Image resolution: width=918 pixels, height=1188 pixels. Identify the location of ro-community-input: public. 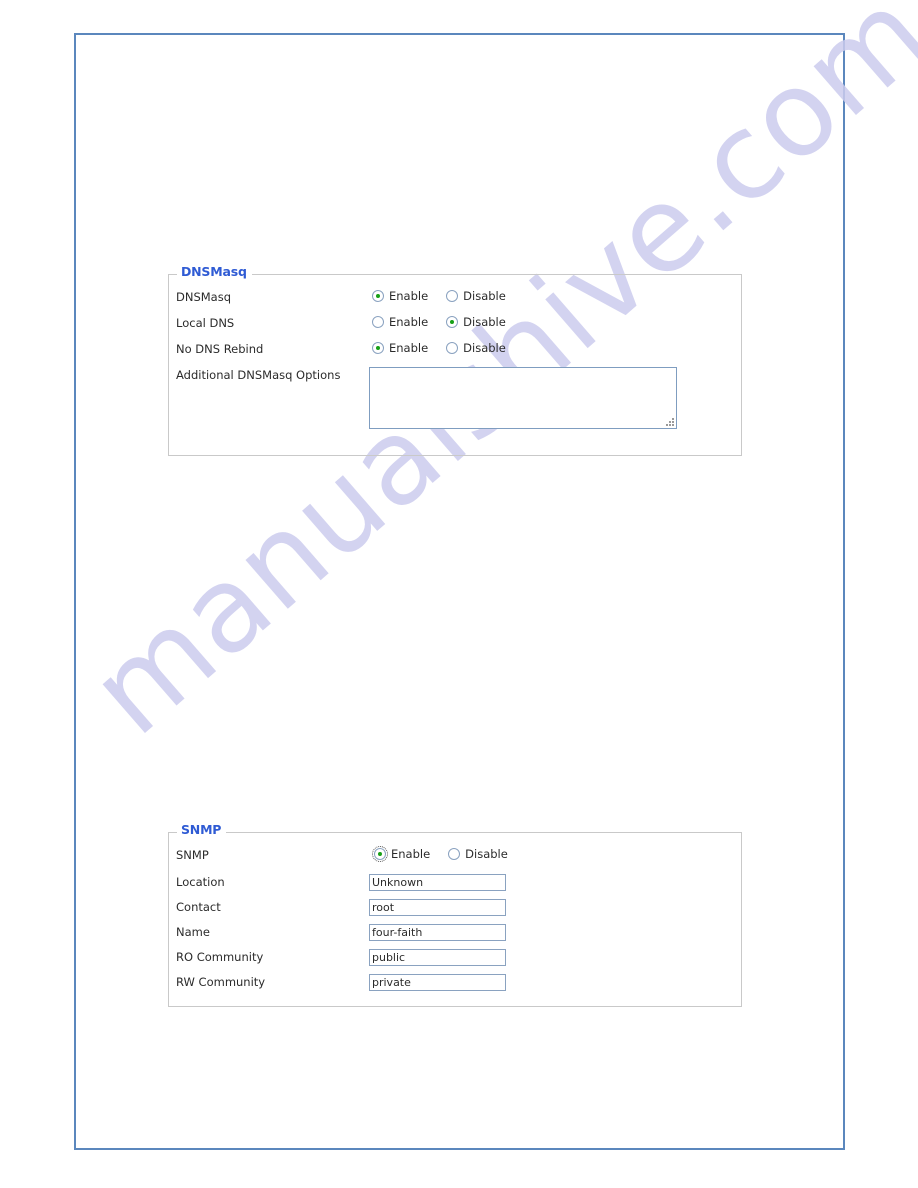
(437, 957).